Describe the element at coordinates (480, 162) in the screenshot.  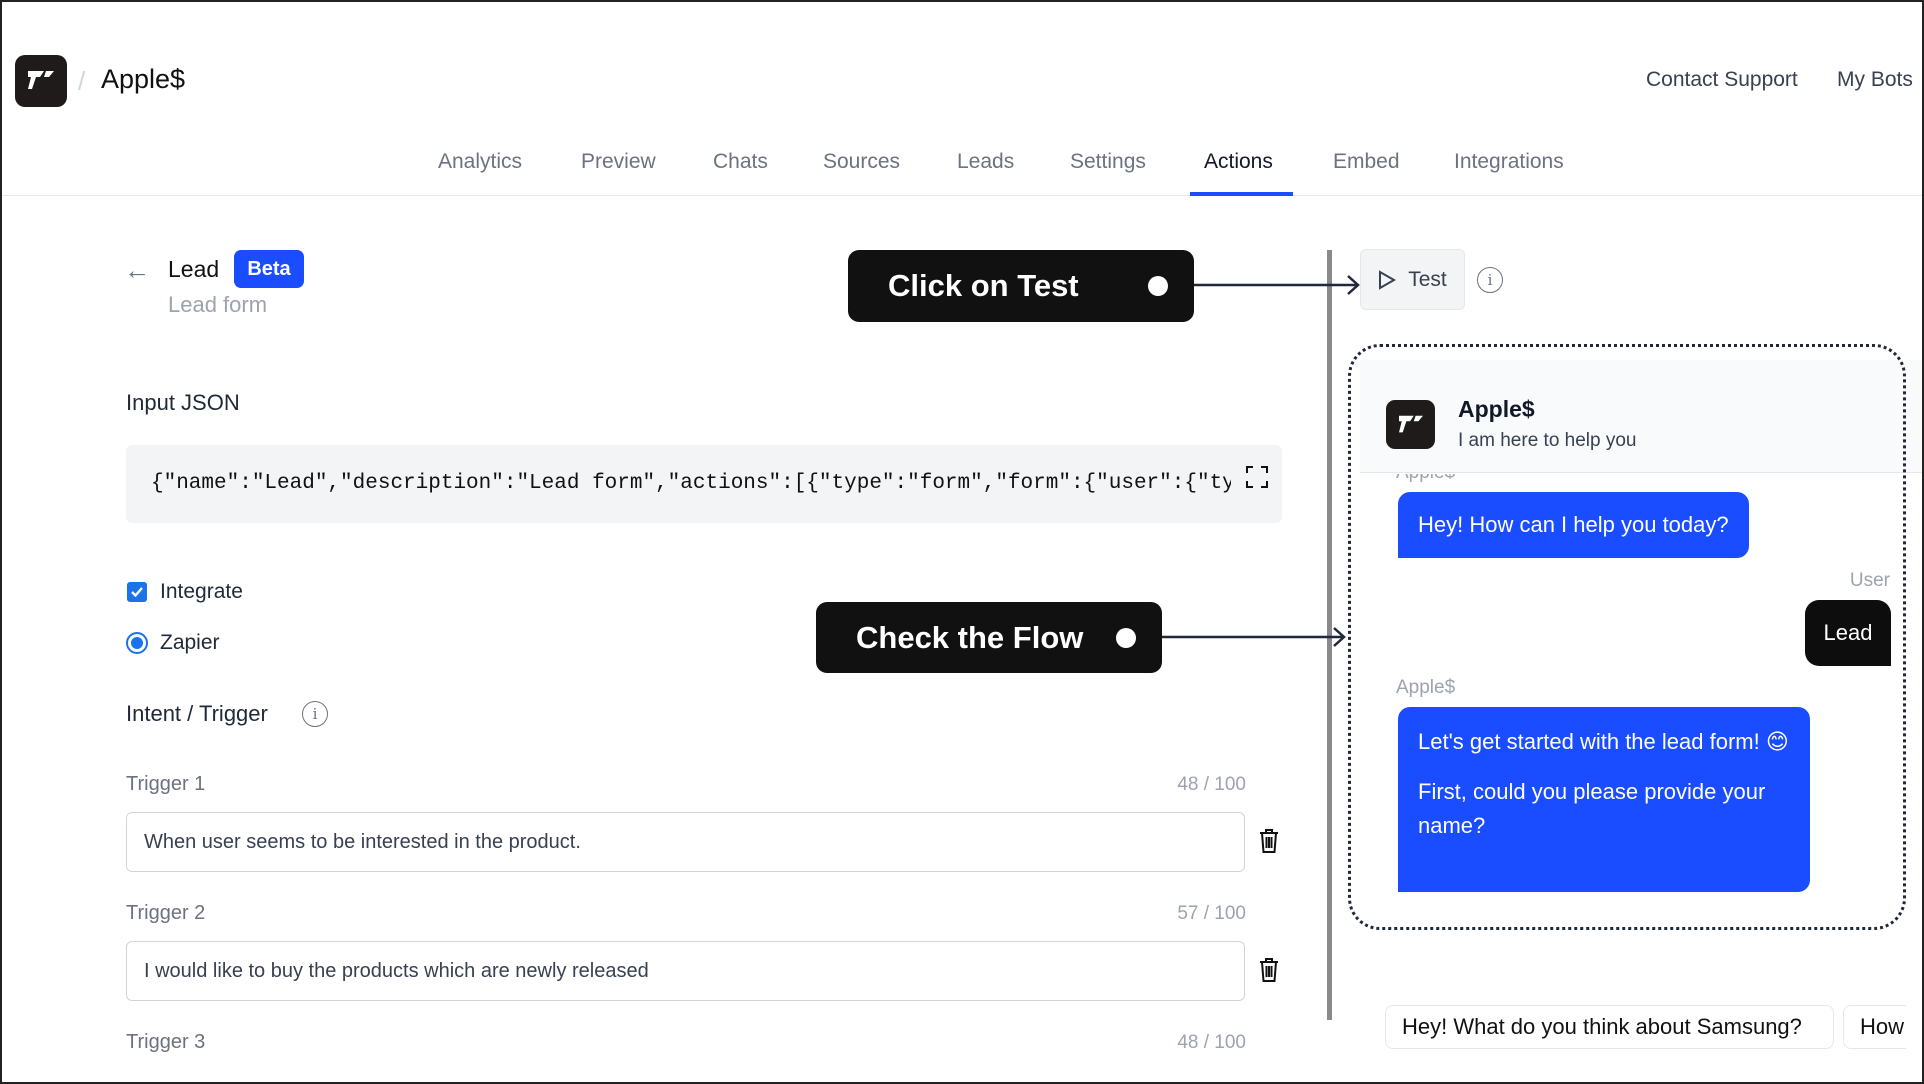
I see `tab-analytics: Analytics` at that location.